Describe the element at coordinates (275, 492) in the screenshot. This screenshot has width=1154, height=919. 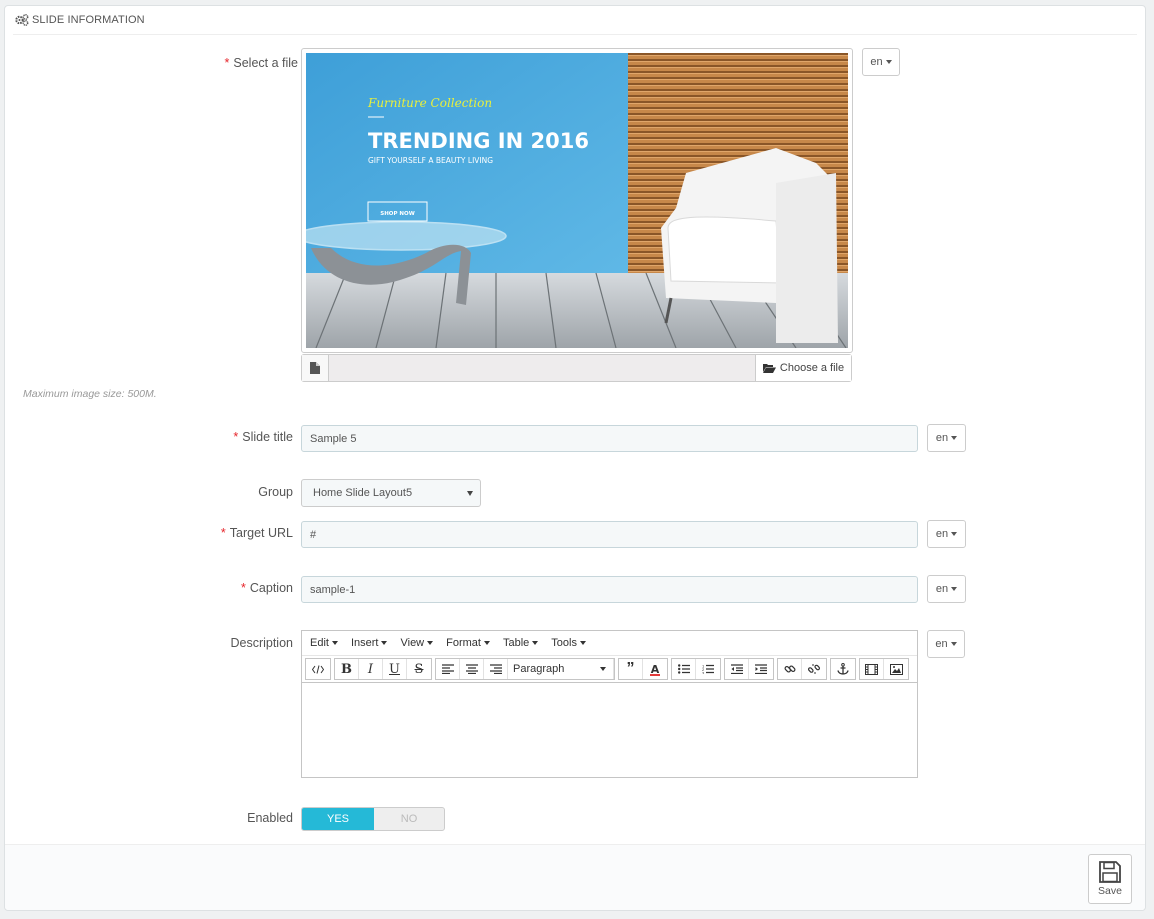
I see `group-label: Group` at that location.